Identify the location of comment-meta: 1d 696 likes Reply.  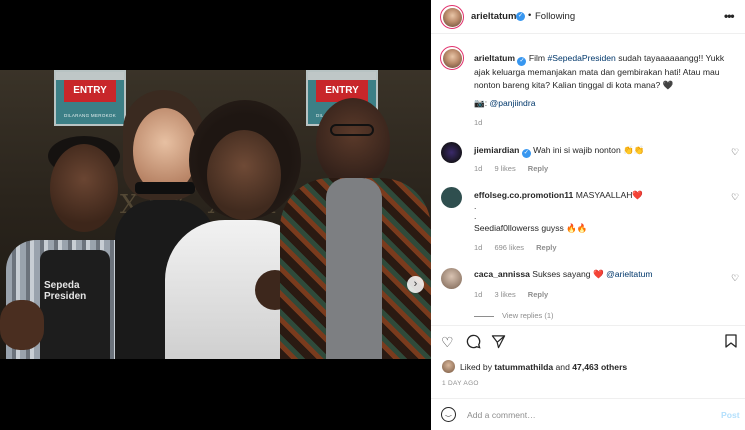
(520, 247).